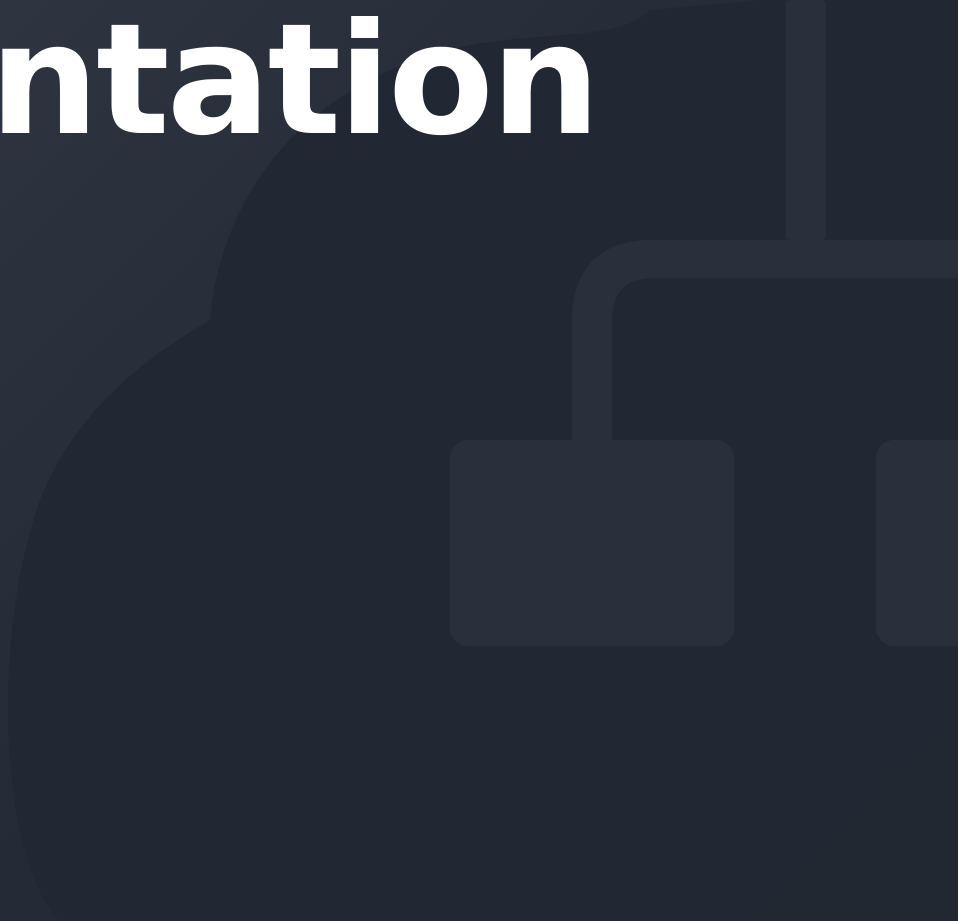 This screenshot has height=921, width=958. Describe the element at coordinates (300, 85) in the screenshot. I see `hero-title: entation` at that location.